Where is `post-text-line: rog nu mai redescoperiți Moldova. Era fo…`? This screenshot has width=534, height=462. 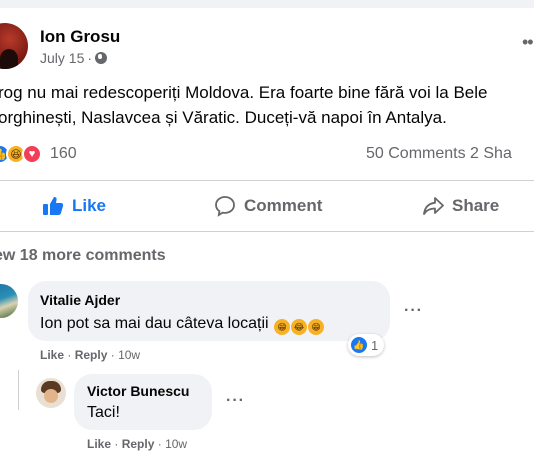 post-text-line: rog nu mai redescoperiți Moldova. Era fo… is located at coordinates (244, 92).